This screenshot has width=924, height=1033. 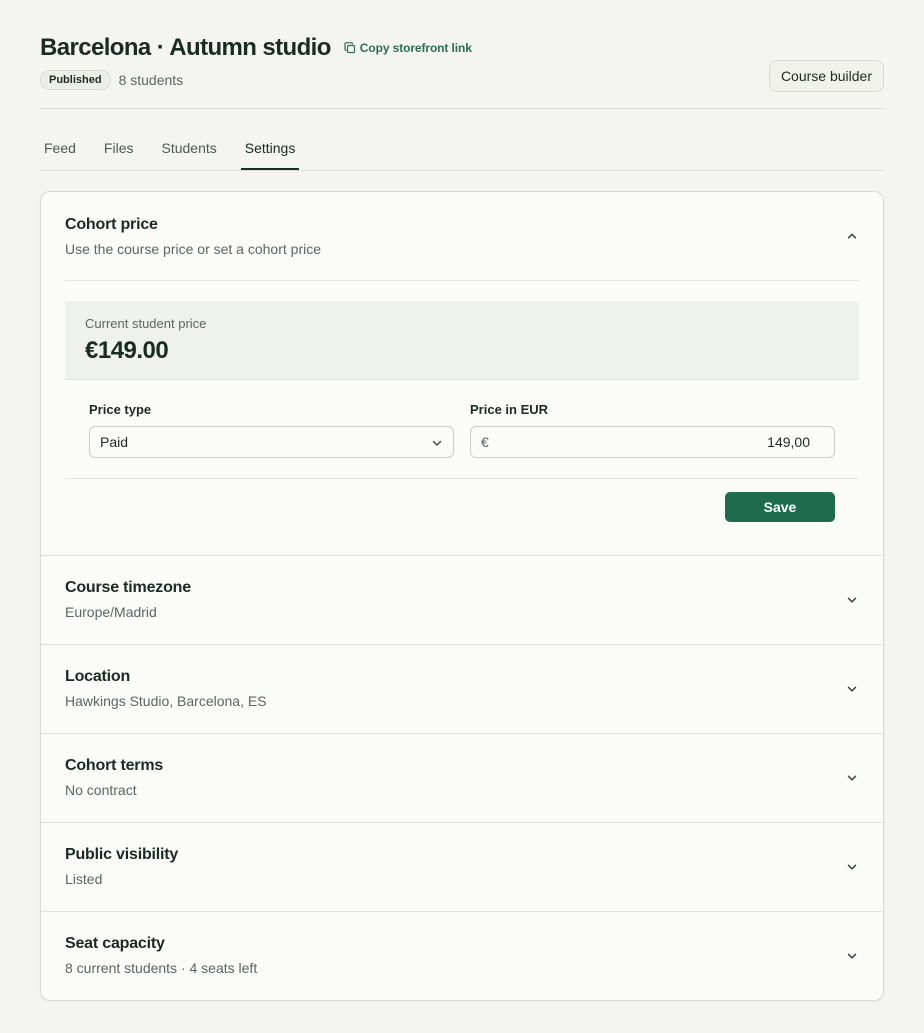 I want to click on section-subtitle: Hawkings Studio, Barcelona, ES, so click(x=166, y=701).